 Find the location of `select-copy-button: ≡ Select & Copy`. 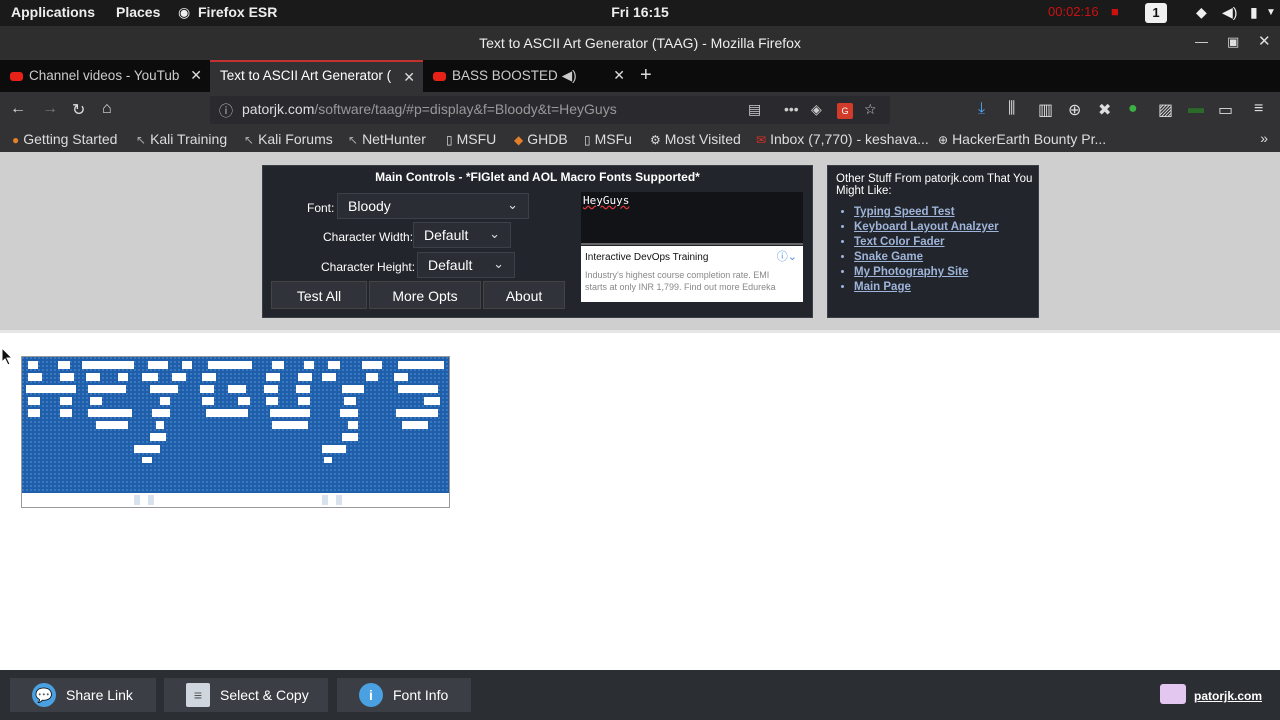

select-copy-button: ≡ Select & Copy is located at coordinates (246, 695).